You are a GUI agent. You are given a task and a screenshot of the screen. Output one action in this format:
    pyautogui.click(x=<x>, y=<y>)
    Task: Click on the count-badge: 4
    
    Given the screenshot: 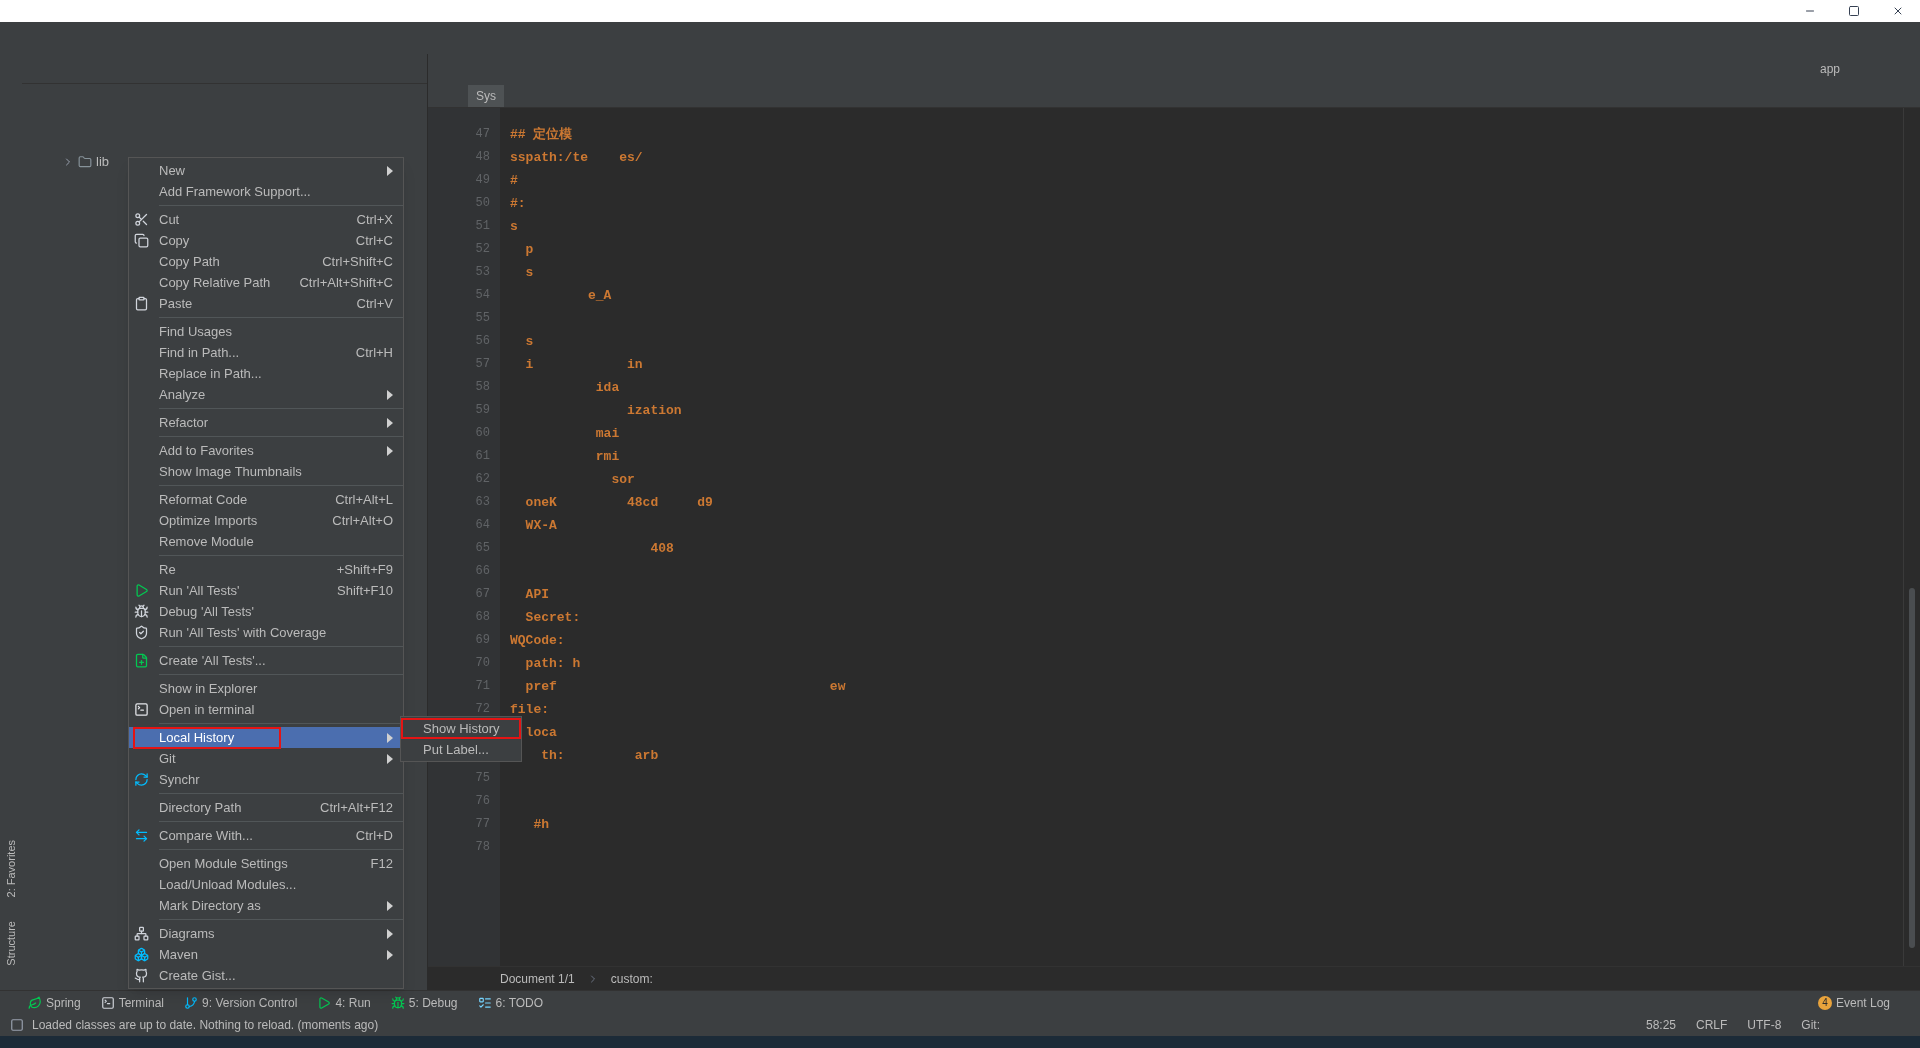 What is the action you would take?
    pyautogui.click(x=1824, y=1002)
    